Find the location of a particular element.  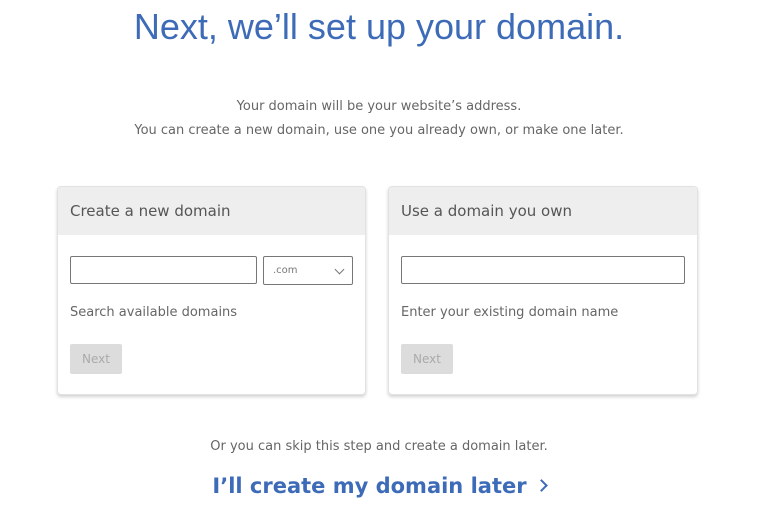

chevron-right-icon is located at coordinates (541, 485).